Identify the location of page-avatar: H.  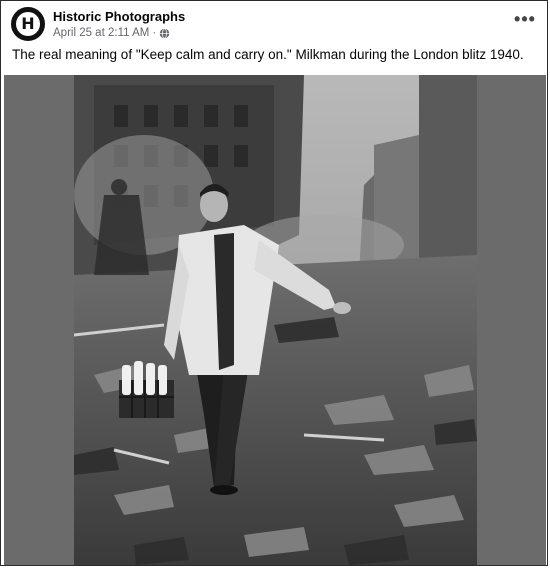
(28, 24).